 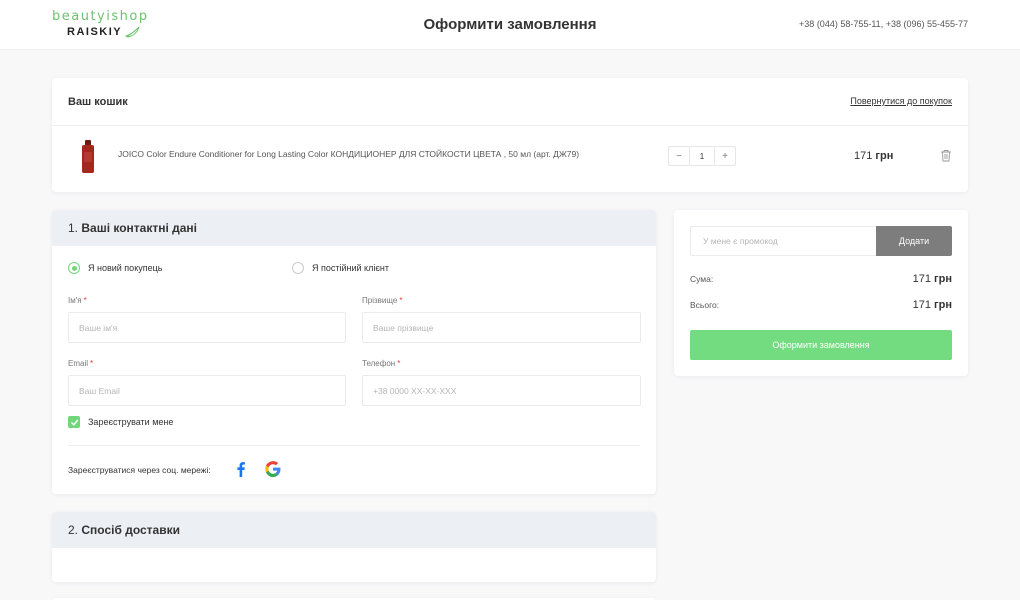 What do you see at coordinates (139, 228) in the screenshot?
I see `section-title-text: Ваші контактні дані` at bounding box center [139, 228].